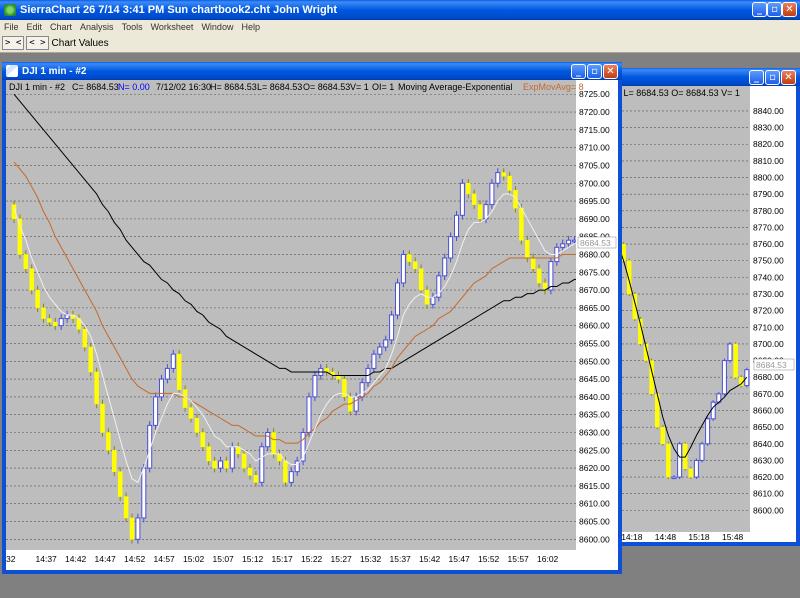  What do you see at coordinates (594, 219) in the screenshot?
I see `y-tick-label: 8690.00` at bounding box center [594, 219].